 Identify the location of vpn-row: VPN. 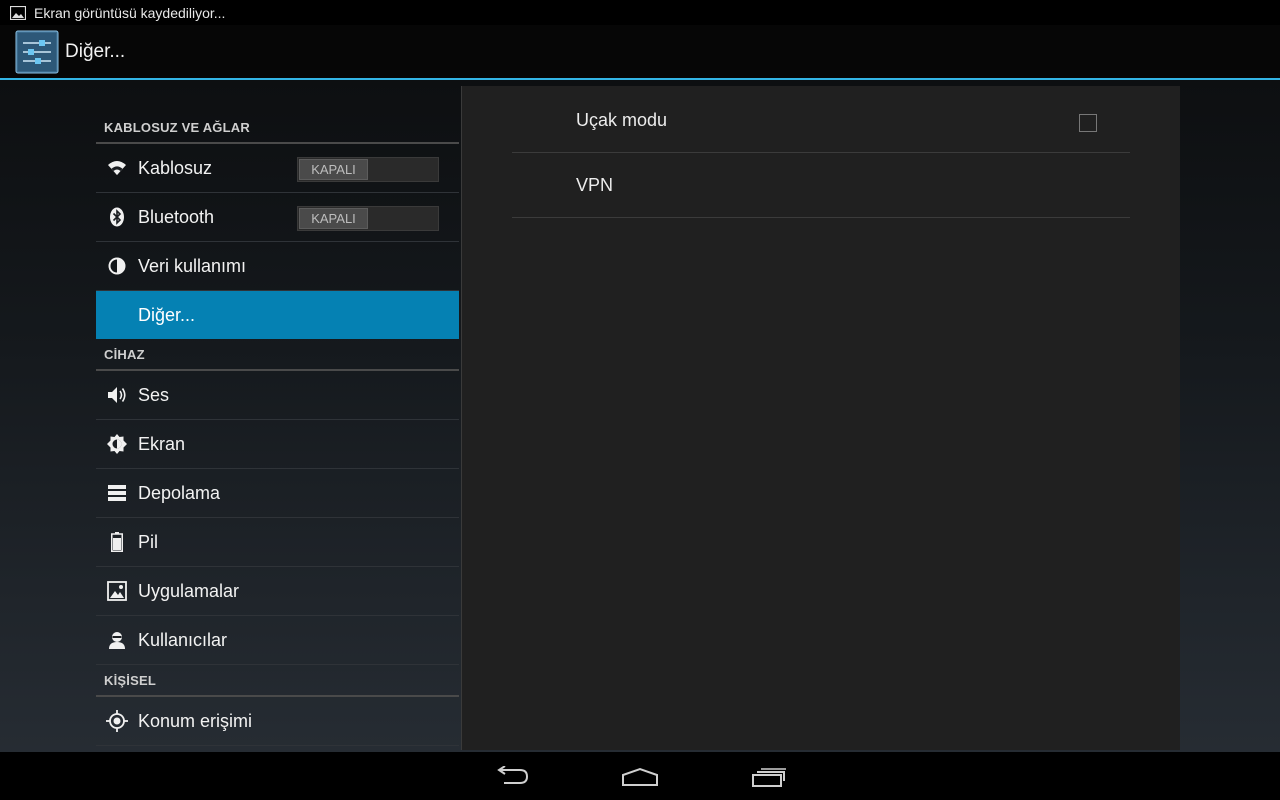
(821, 185).